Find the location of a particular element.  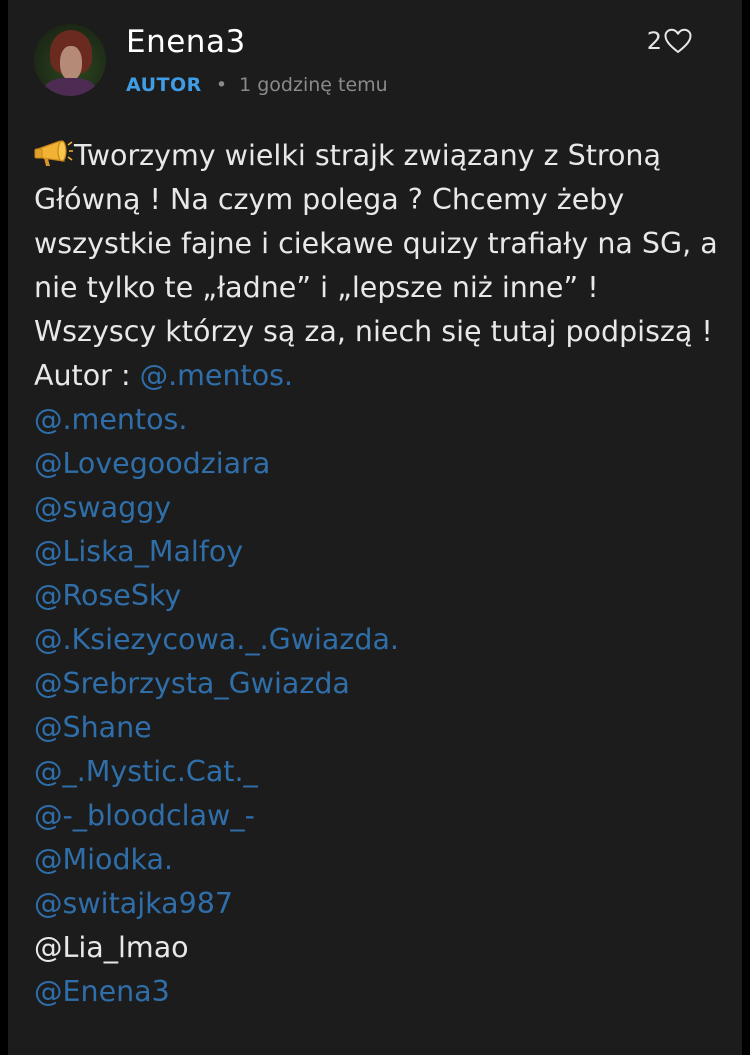

avatar-clothing is located at coordinates (70, 87).